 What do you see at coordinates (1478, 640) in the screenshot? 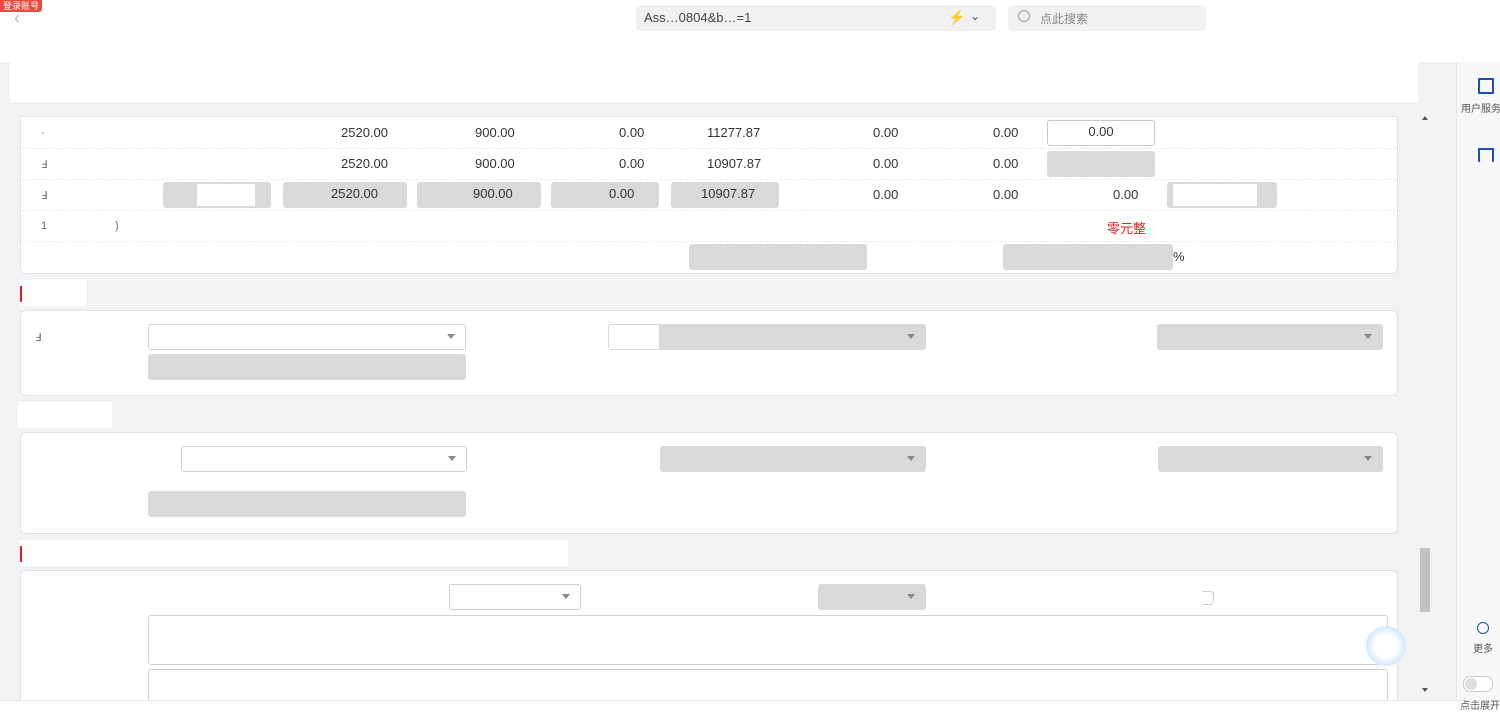
I see `more-item: 更多` at bounding box center [1478, 640].